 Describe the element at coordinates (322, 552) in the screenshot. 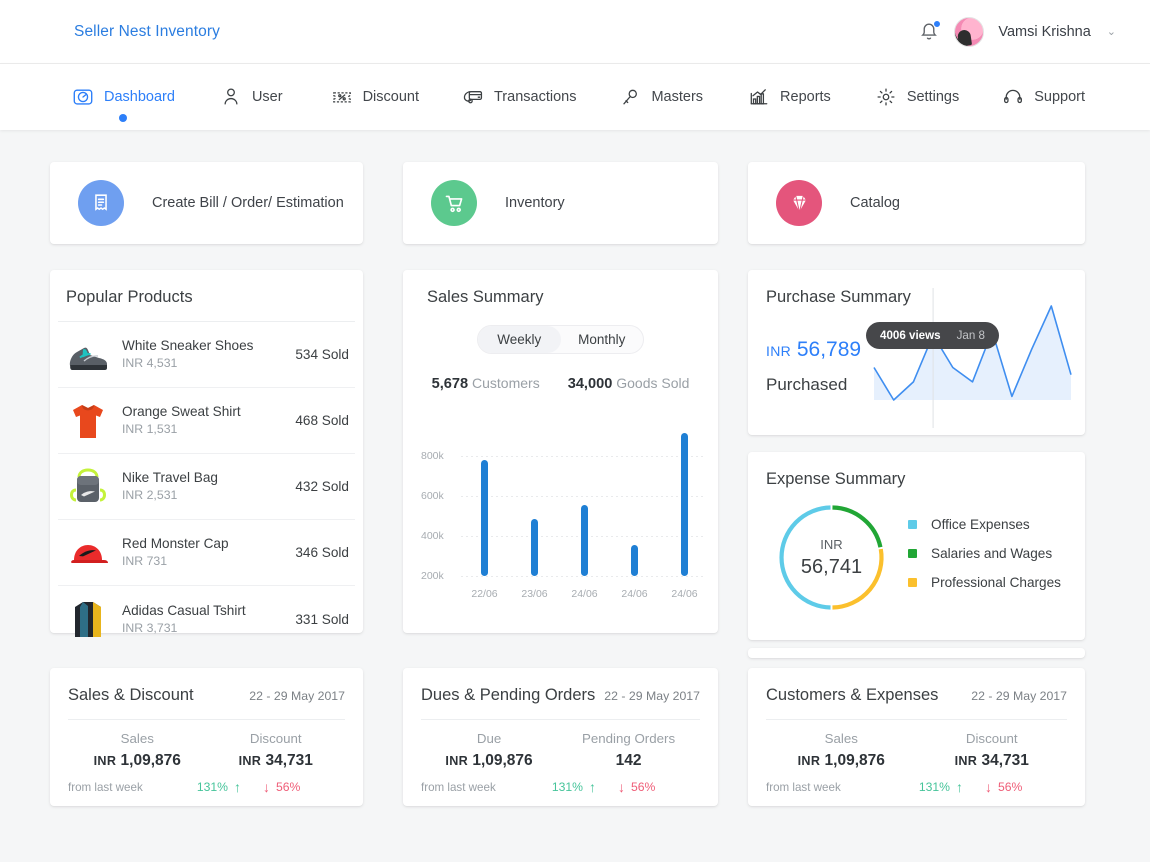

I see `product-sold-count: 346 Sold` at that location.